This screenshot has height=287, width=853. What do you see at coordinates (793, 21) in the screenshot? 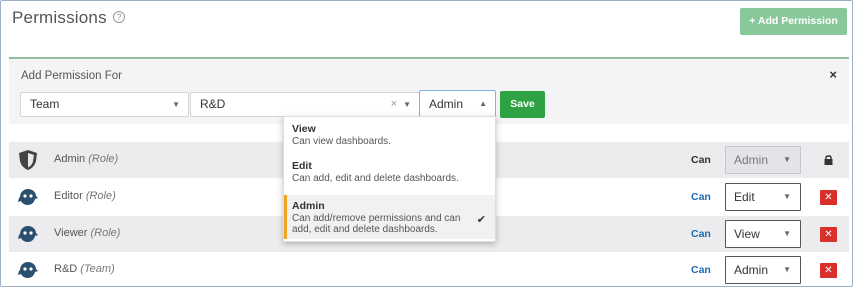
I see `add-permission-button: + Add Permission` at bounding box center [793, 21].